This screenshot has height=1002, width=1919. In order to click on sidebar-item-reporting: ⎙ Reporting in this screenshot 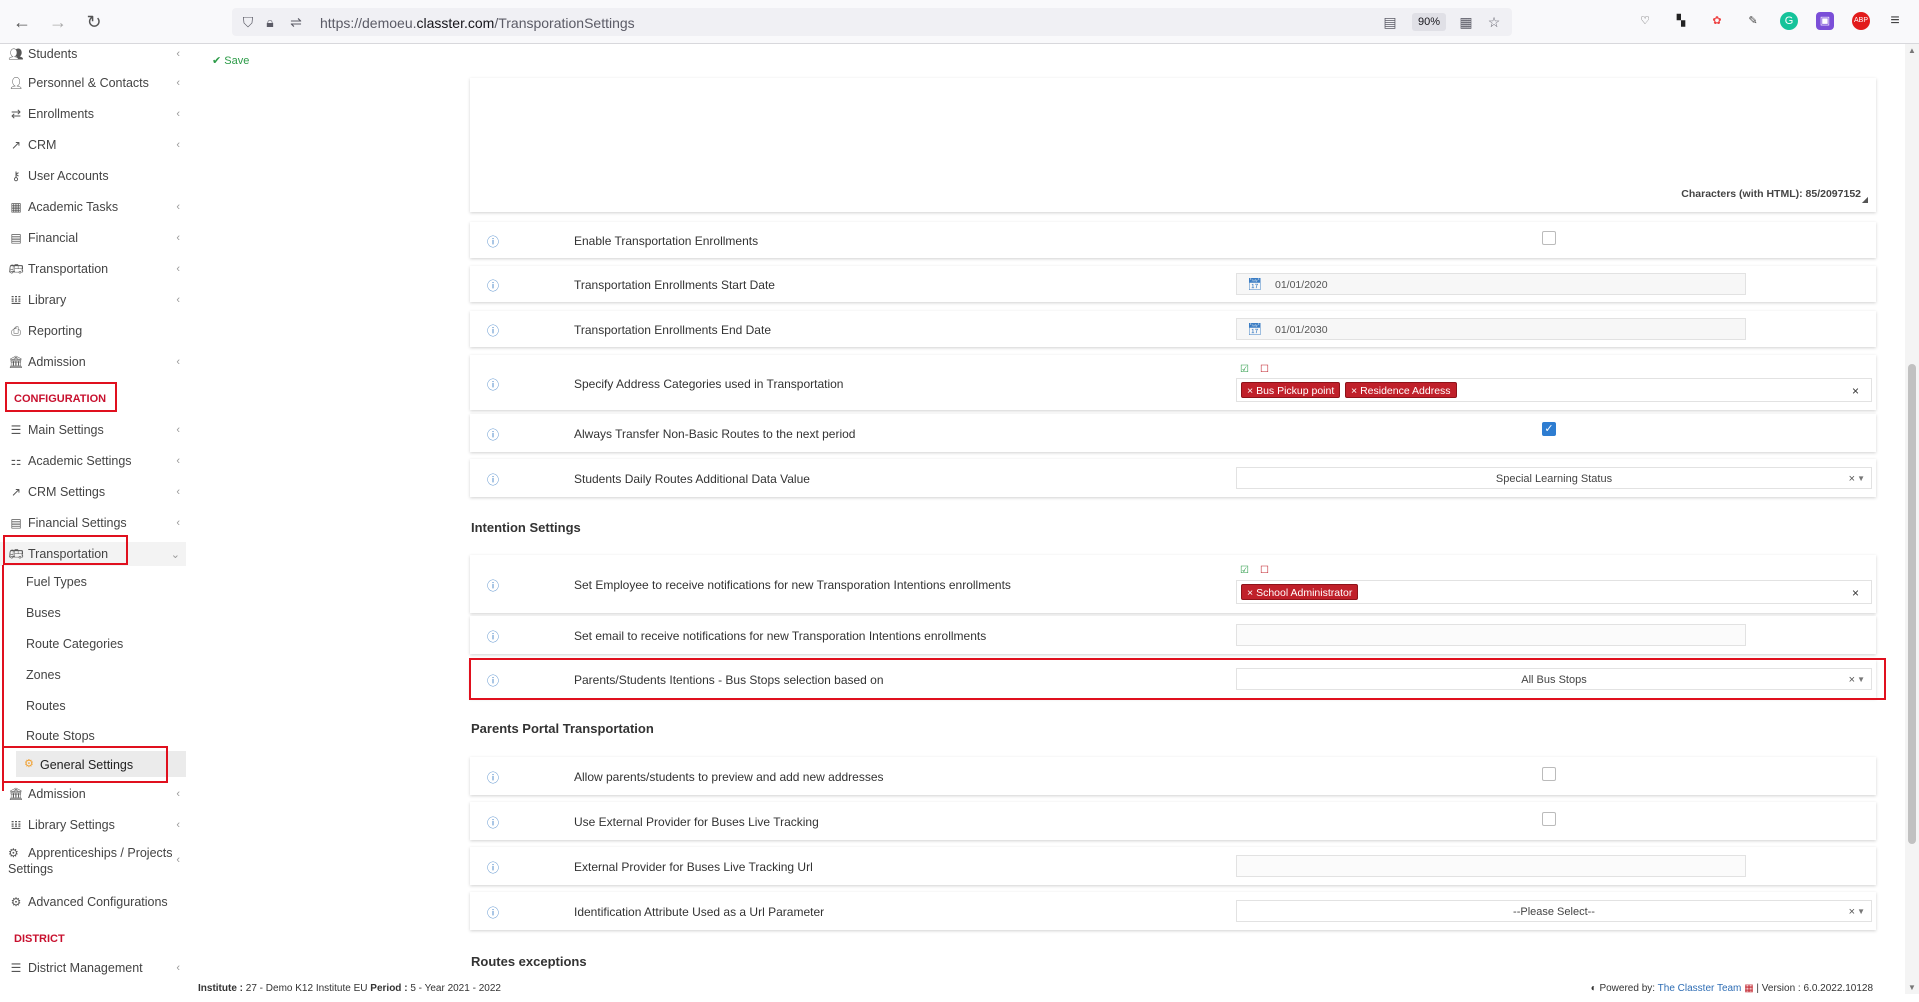, I will do `click(93, 331)`.